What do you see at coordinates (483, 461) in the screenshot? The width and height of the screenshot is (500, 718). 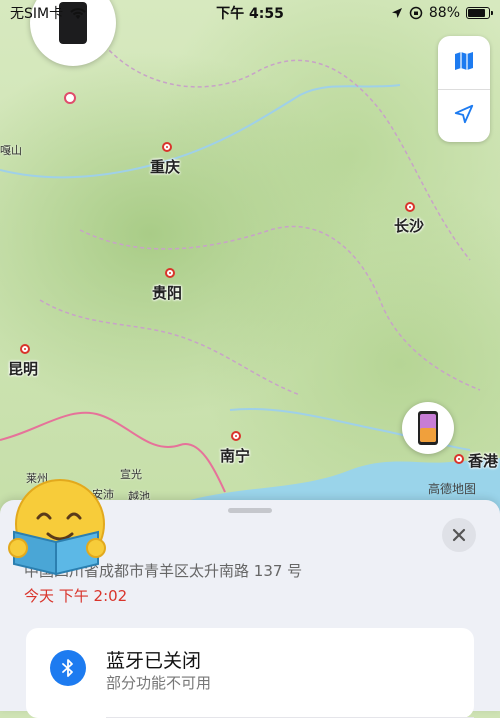 I see `city-label-hongkong: 香港` at bounding box center [483, 461].